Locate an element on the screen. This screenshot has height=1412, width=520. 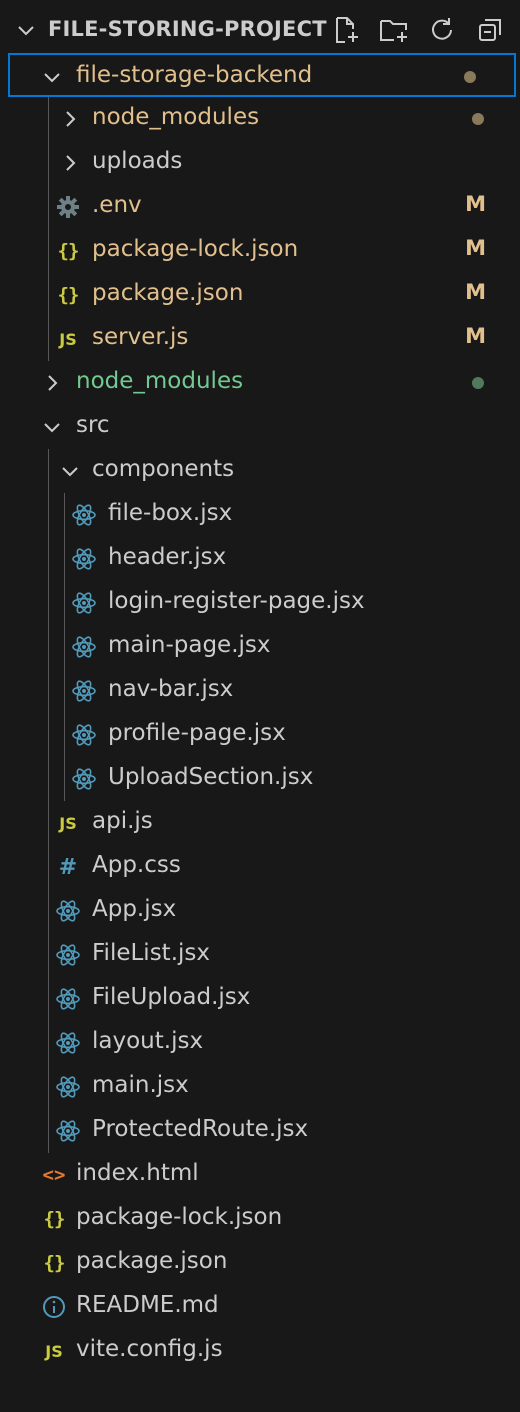
tree-item-label: App.css is located at coordinates (136, 865).